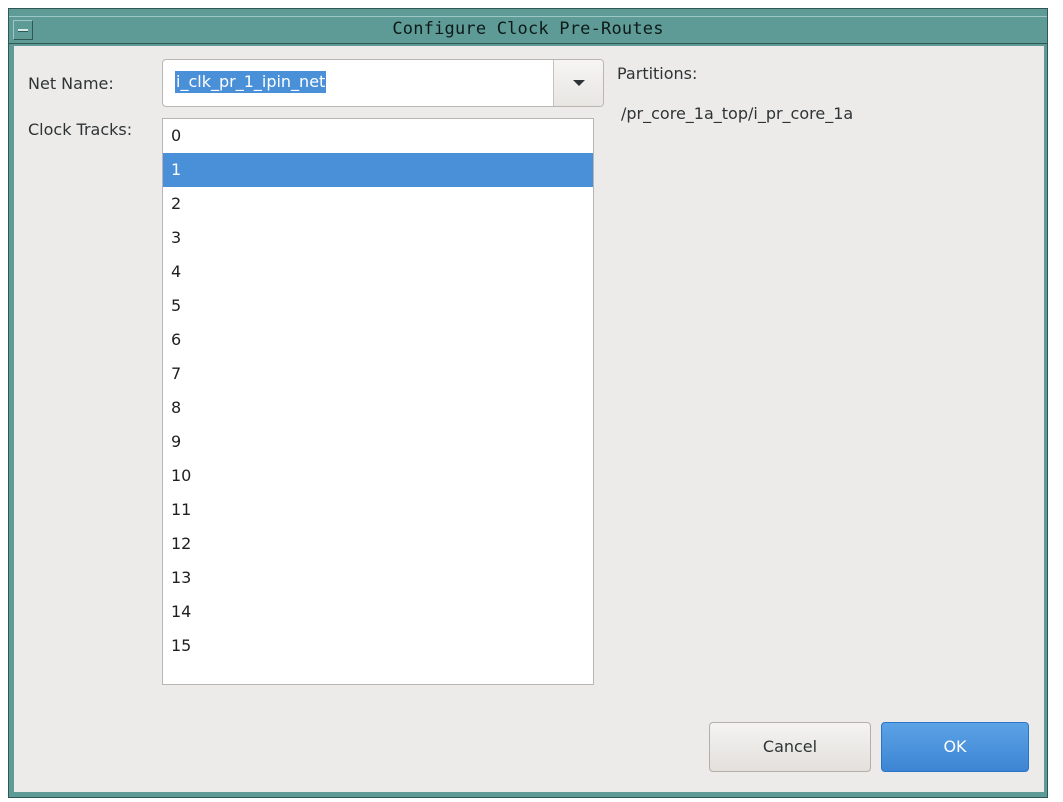 The image size is (1063, 802). What do you see at coordinates (71, 83) in the screenshot?
I see `net-name-label: Net Name:` at bounding box center [71, 83].